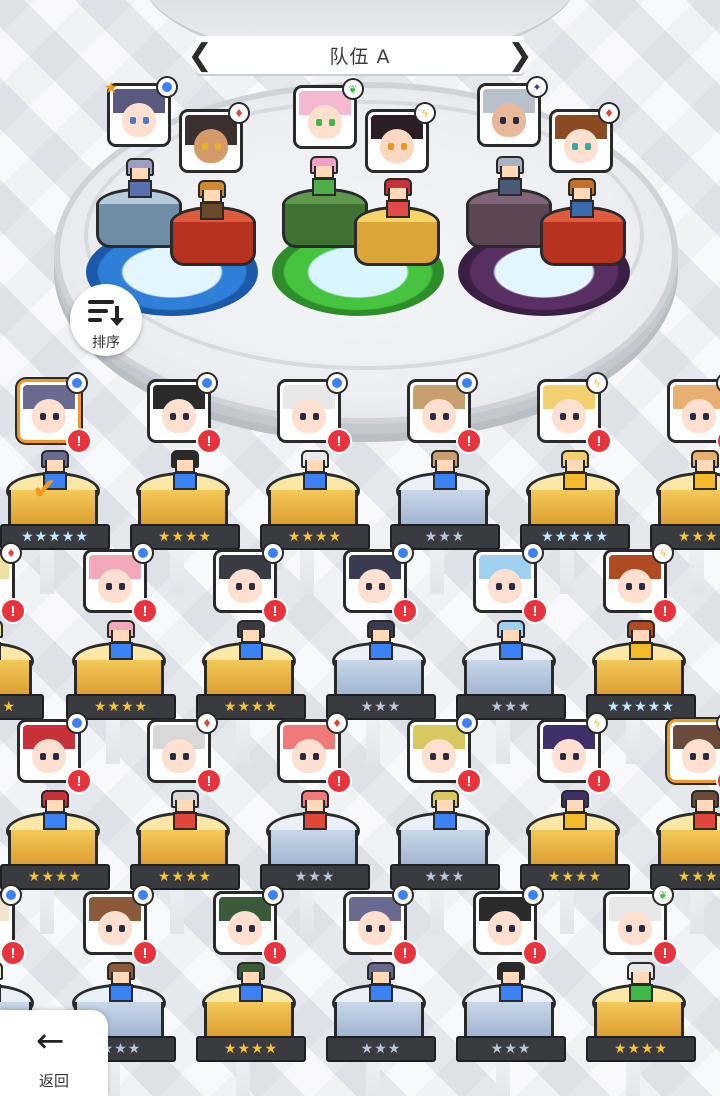 The height and width of the screenshot is (1096, 720). What do you see at coordinates (45, 489) in the screenshot?
I see `checkmark-icon: ✔` at bounding box center [45, 489].